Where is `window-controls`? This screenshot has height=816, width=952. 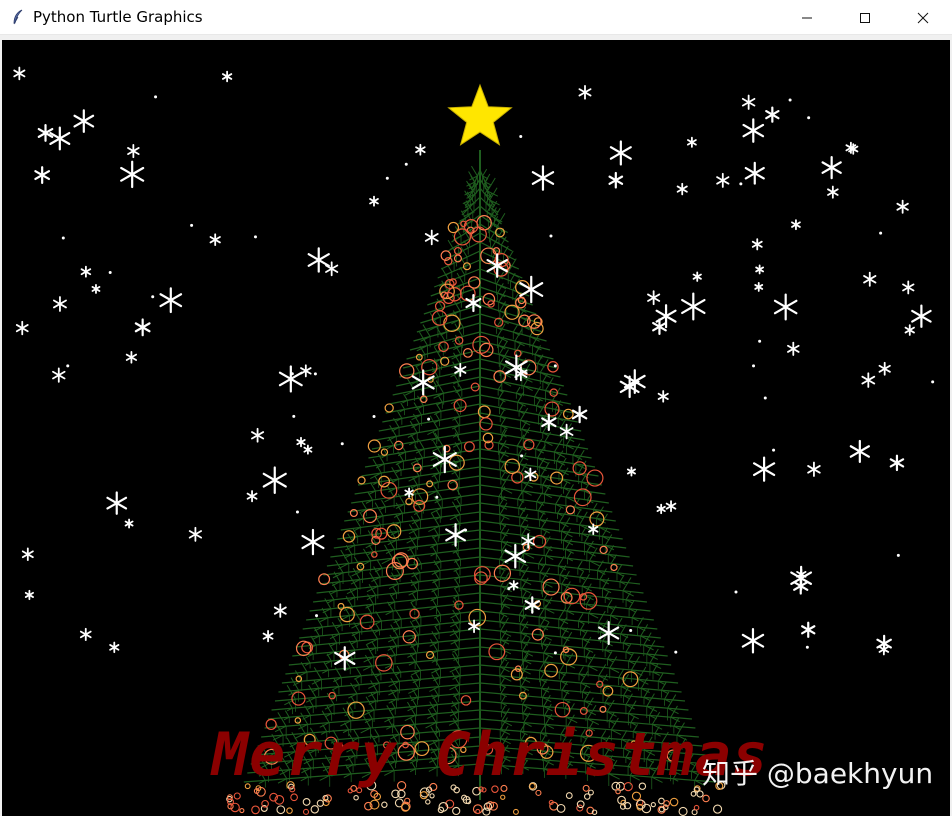 window-controls is located at coordinates (865, 17).